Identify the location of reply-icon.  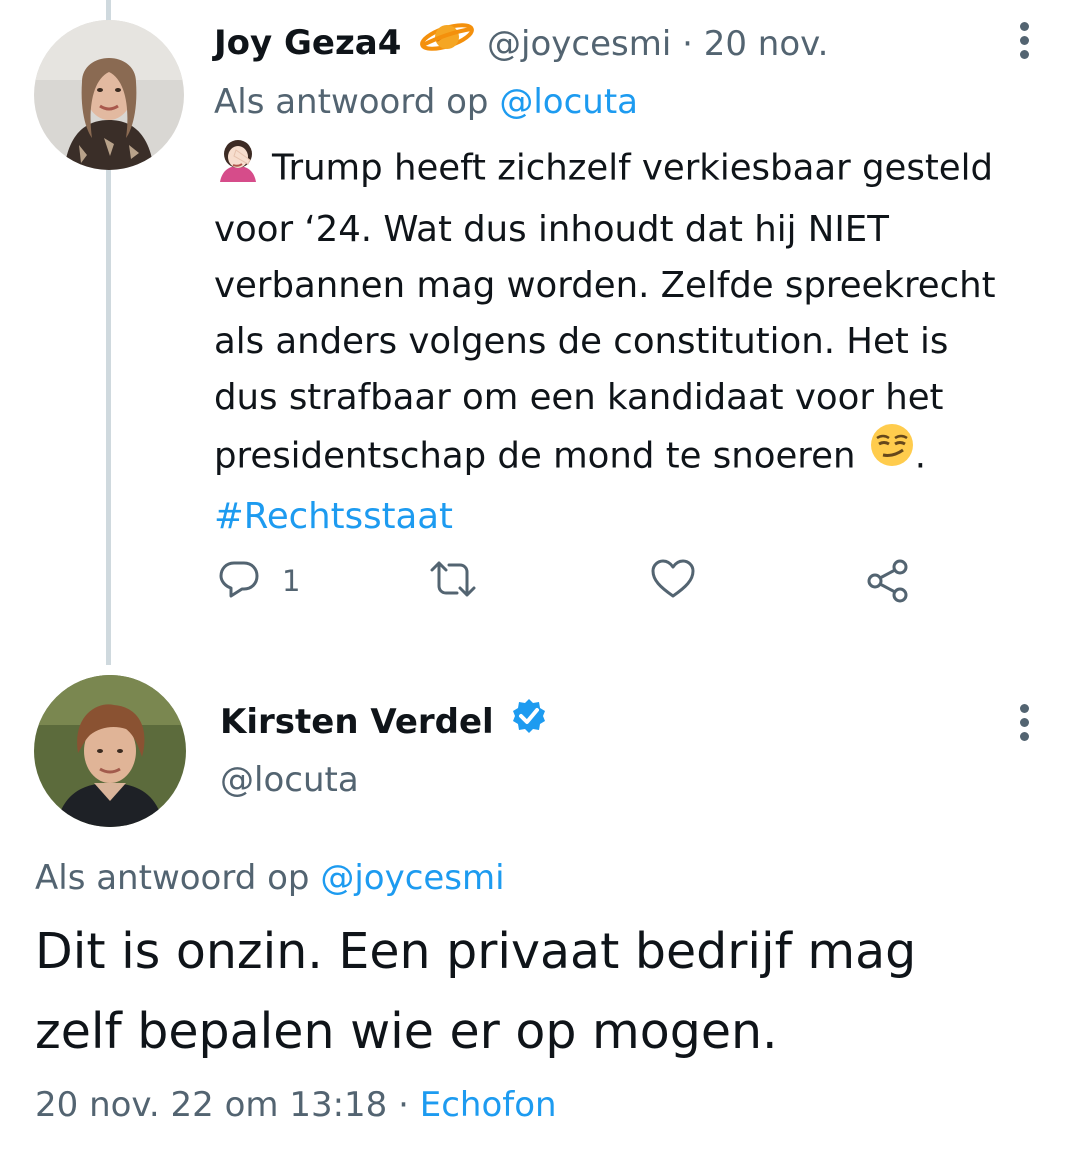
(239, 581).